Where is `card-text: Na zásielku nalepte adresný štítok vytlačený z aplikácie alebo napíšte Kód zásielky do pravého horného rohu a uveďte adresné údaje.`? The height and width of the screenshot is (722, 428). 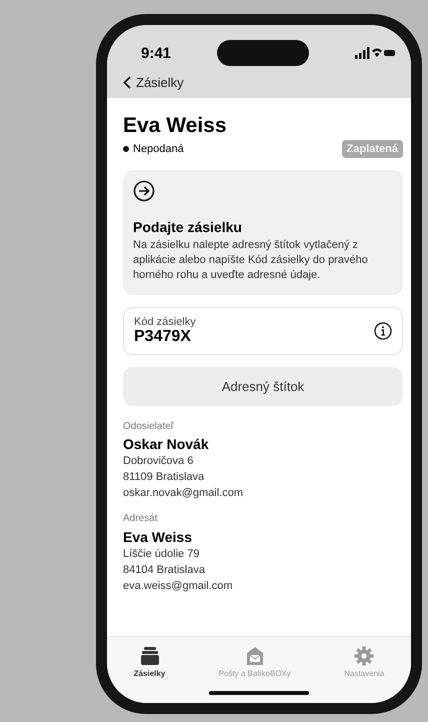
card-text: Na zásielku nalepte adresný štítok vytlačený z aplikácie alebo napíšte Kód zásielky do pravého horného rohu a uveďte adresné údaje. is located at coordinates (251, 260).